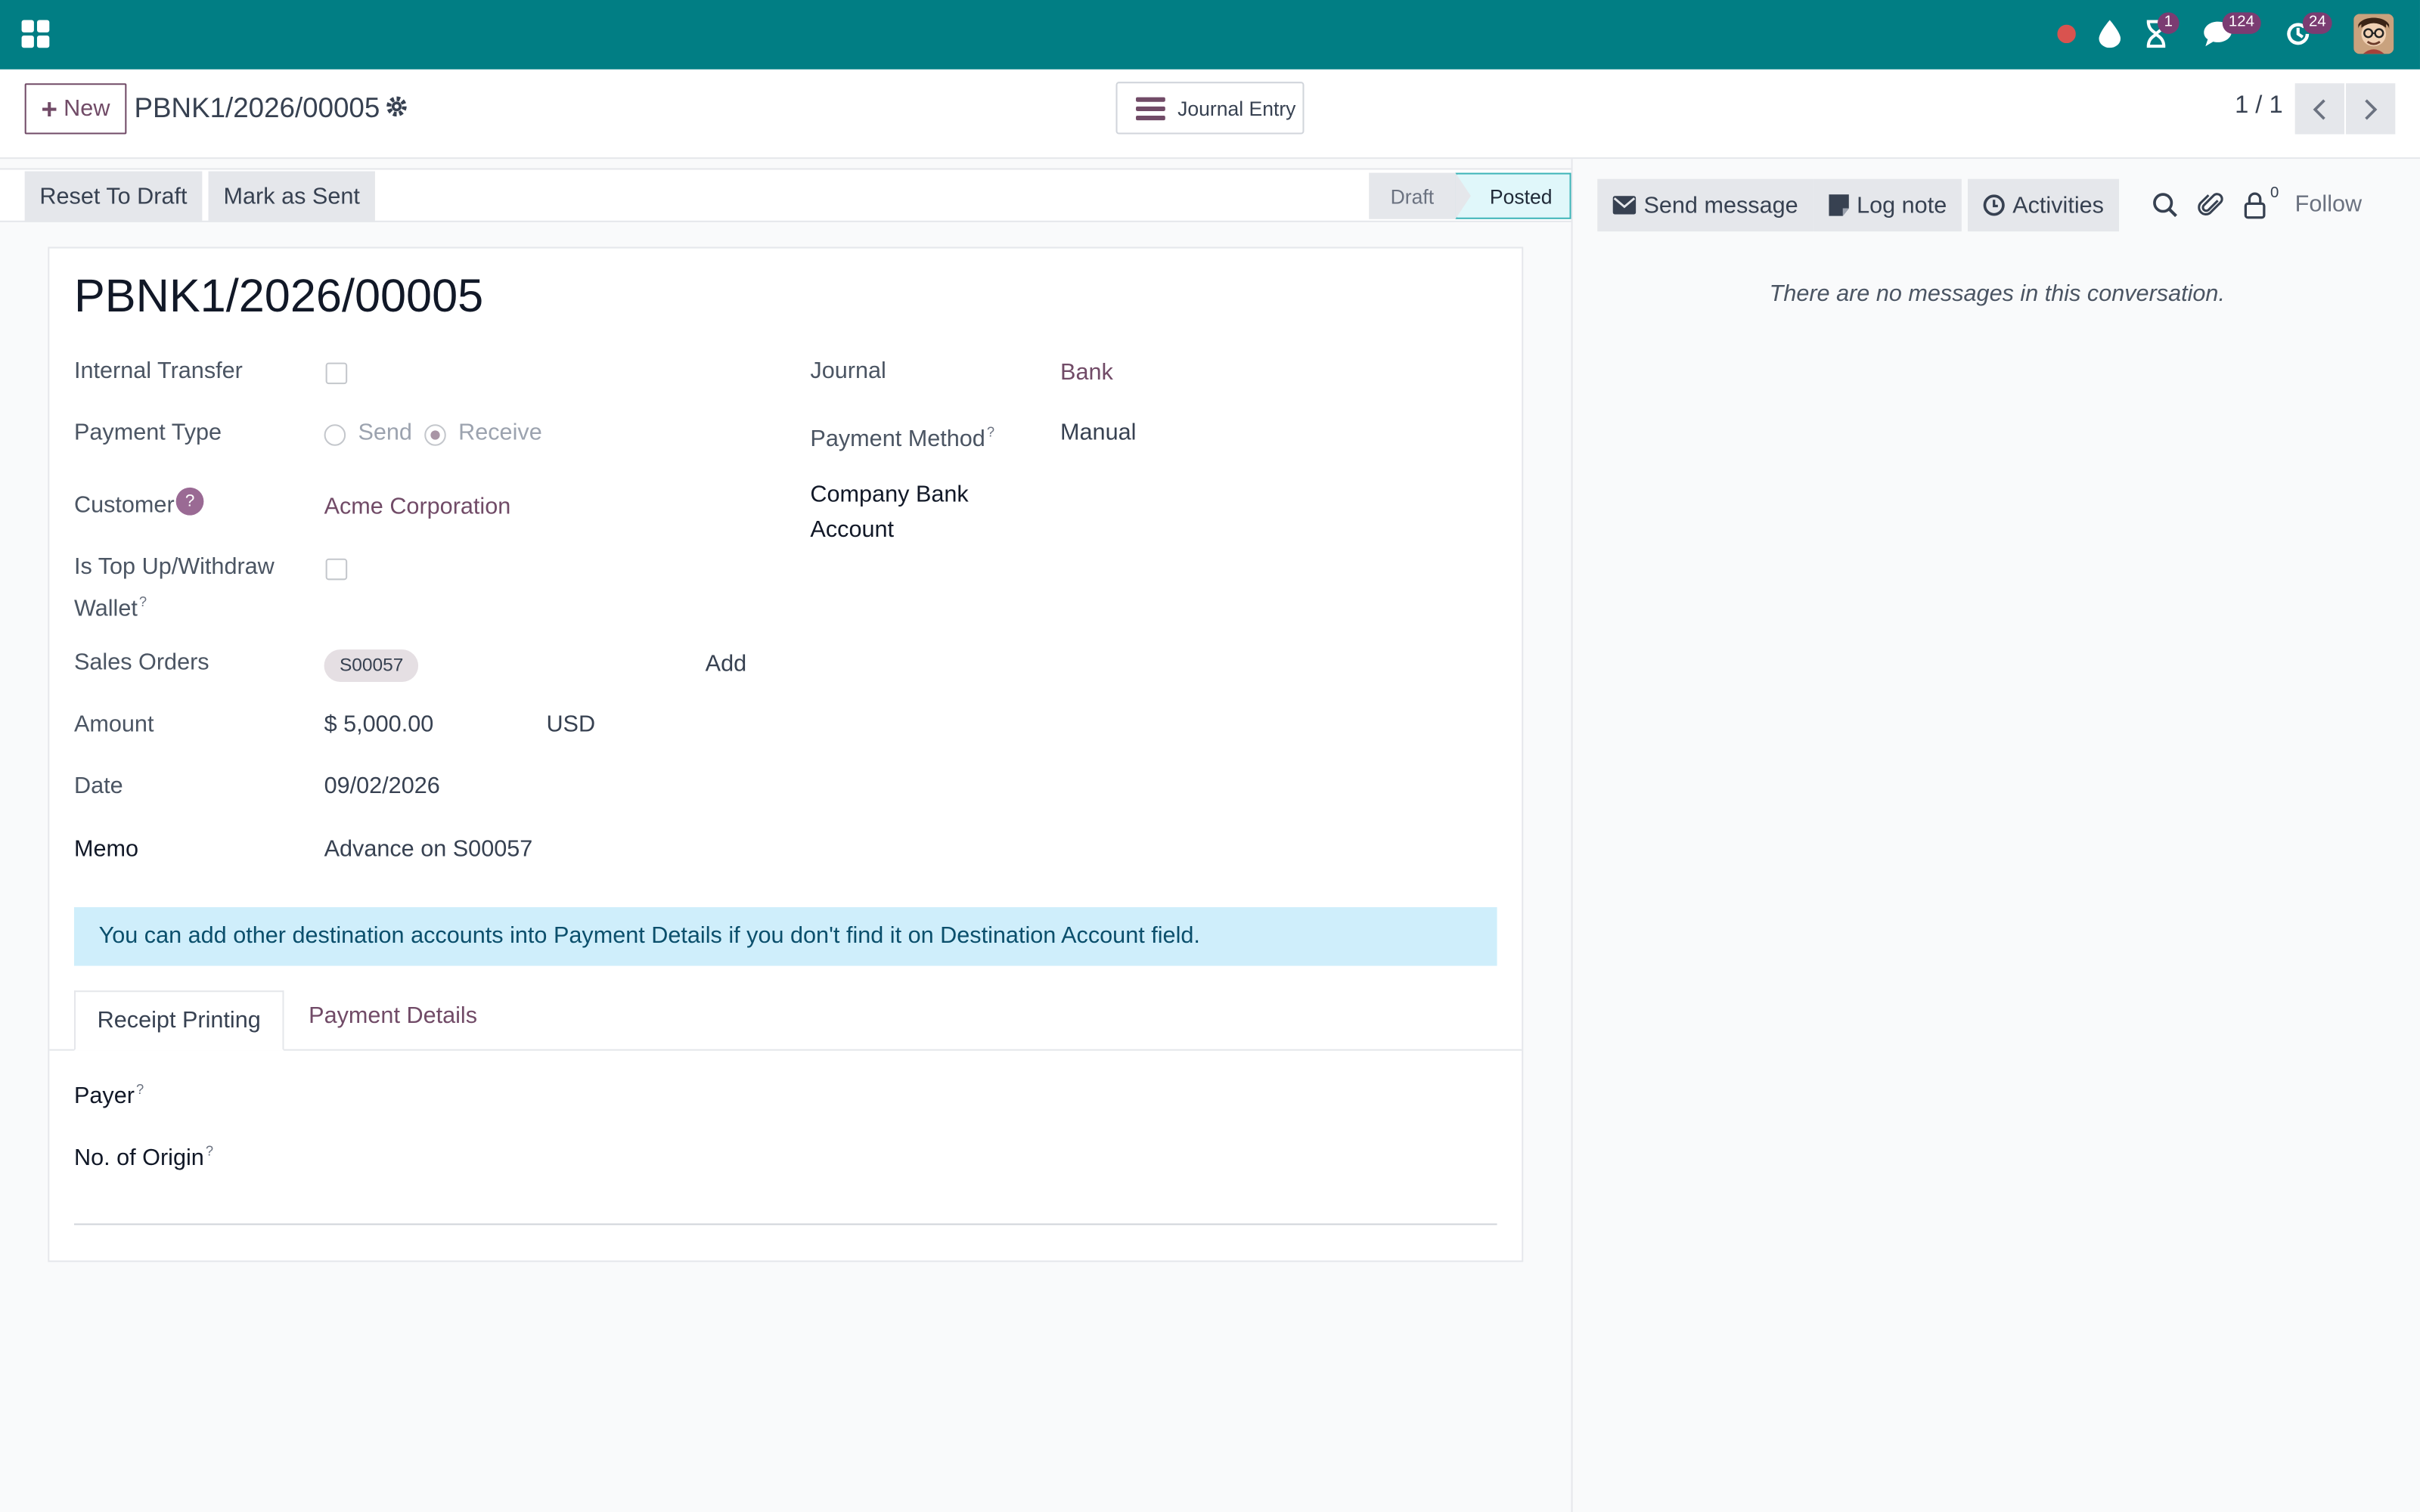 The width and height of the screenshot is (2420, 1512). I want to click on amount-label: Amount, so click(114, 724).